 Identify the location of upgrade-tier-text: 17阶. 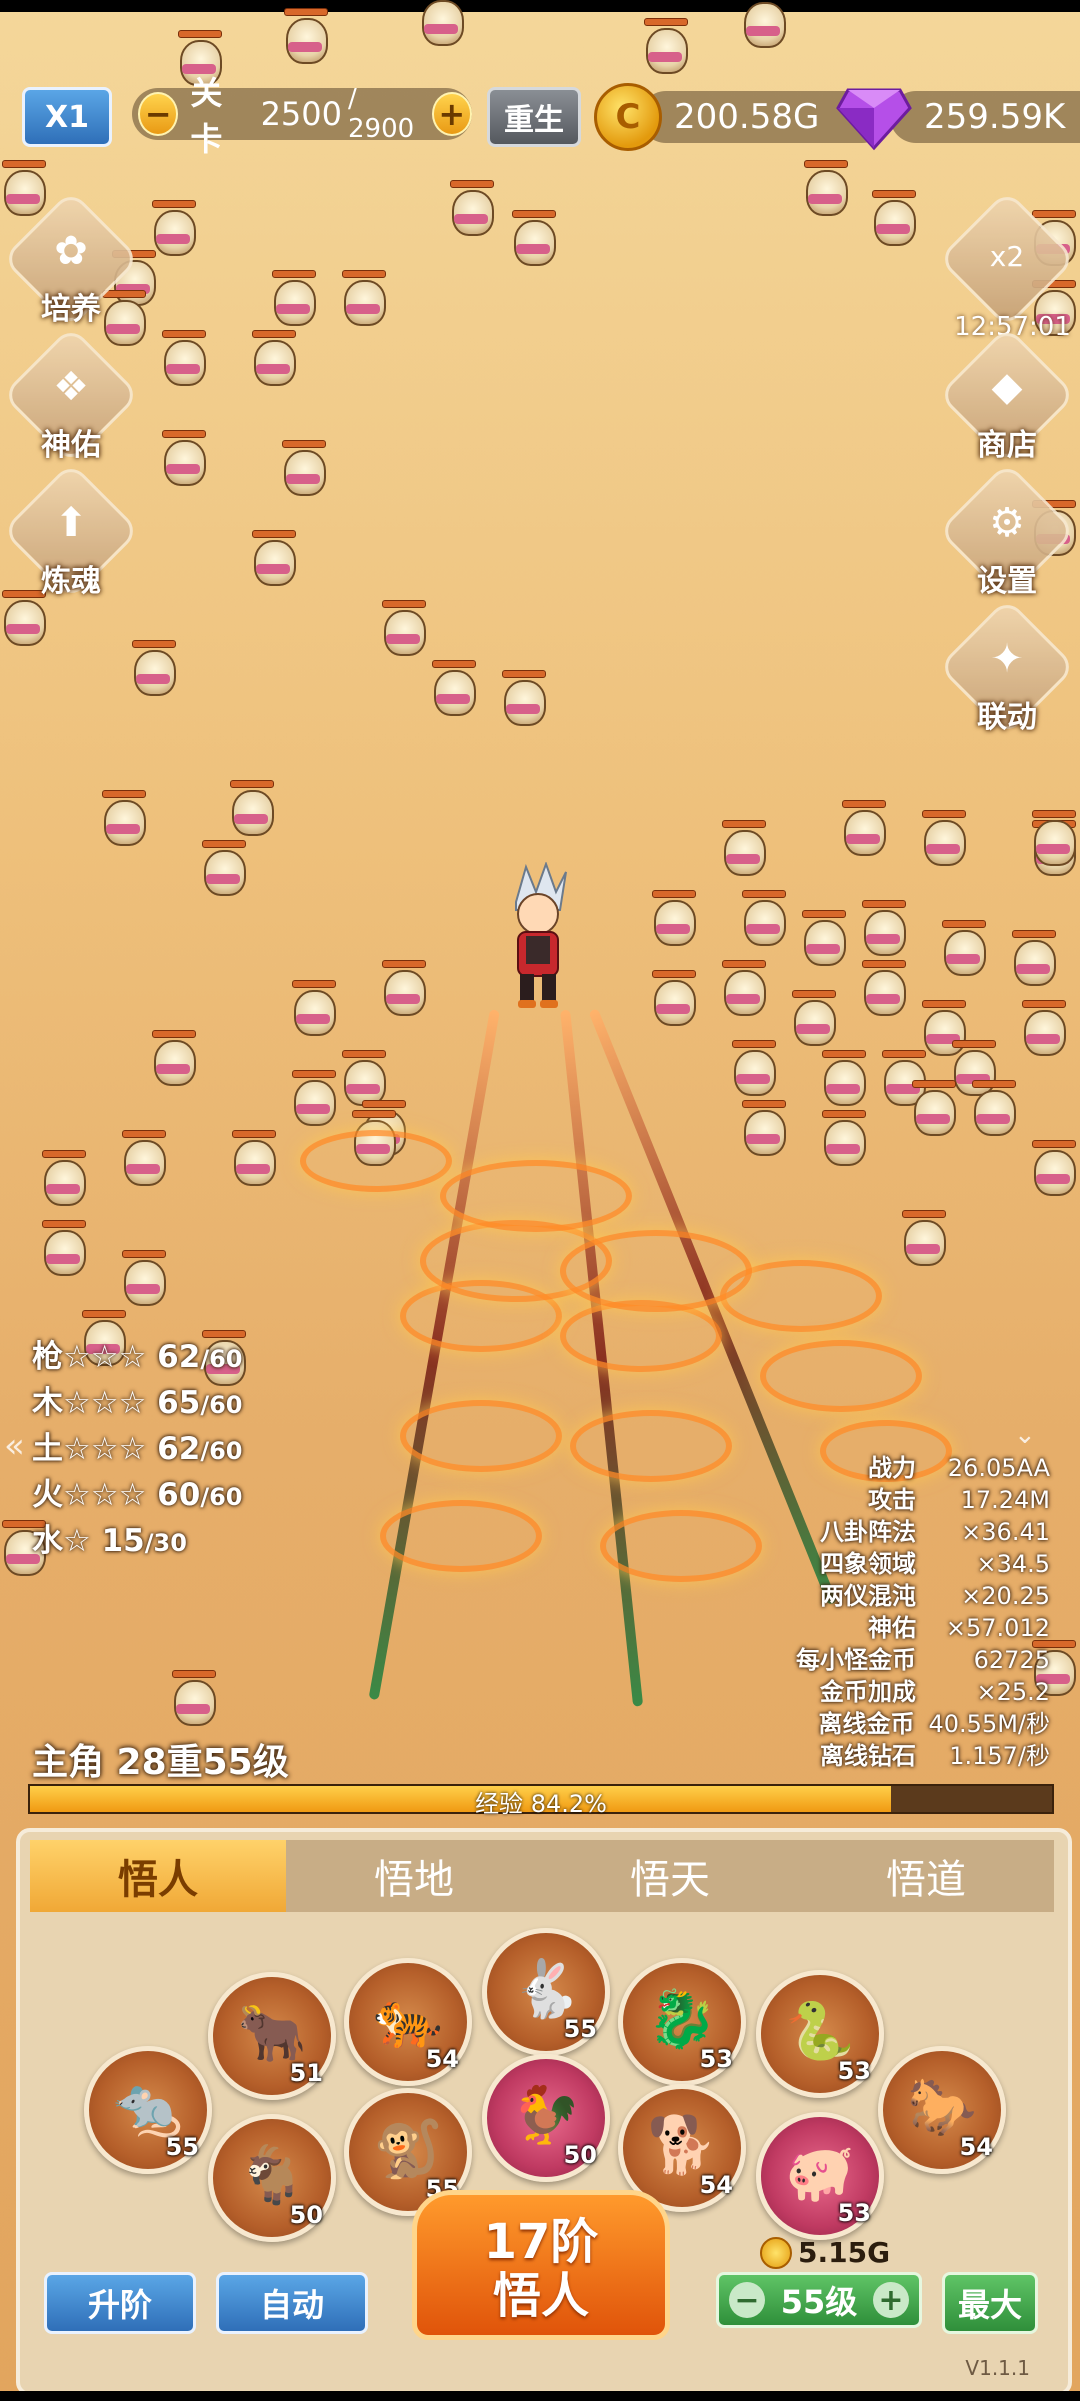
(541, 2242).